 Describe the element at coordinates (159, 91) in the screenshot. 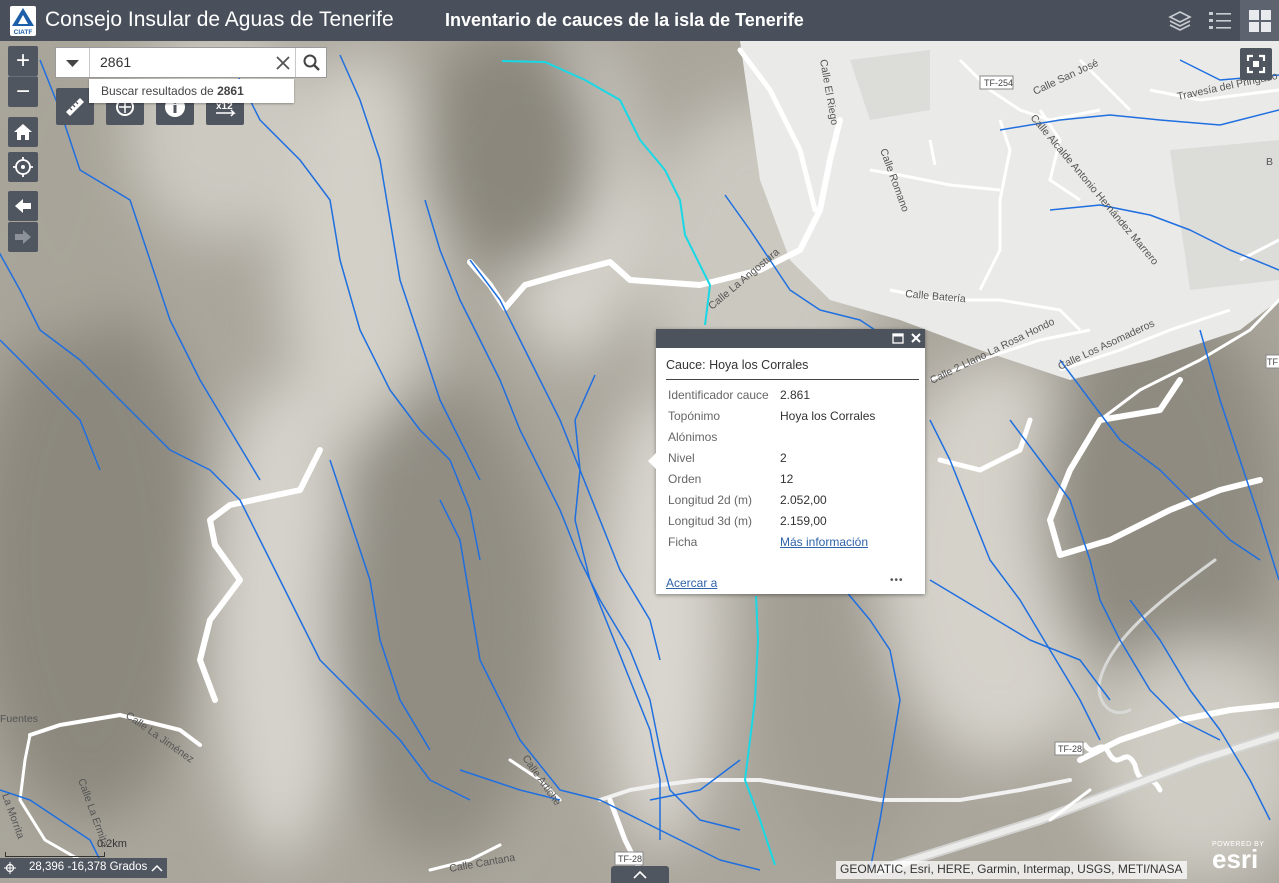

I see `suggestion-prefix: Buscar resultados de` at that location.